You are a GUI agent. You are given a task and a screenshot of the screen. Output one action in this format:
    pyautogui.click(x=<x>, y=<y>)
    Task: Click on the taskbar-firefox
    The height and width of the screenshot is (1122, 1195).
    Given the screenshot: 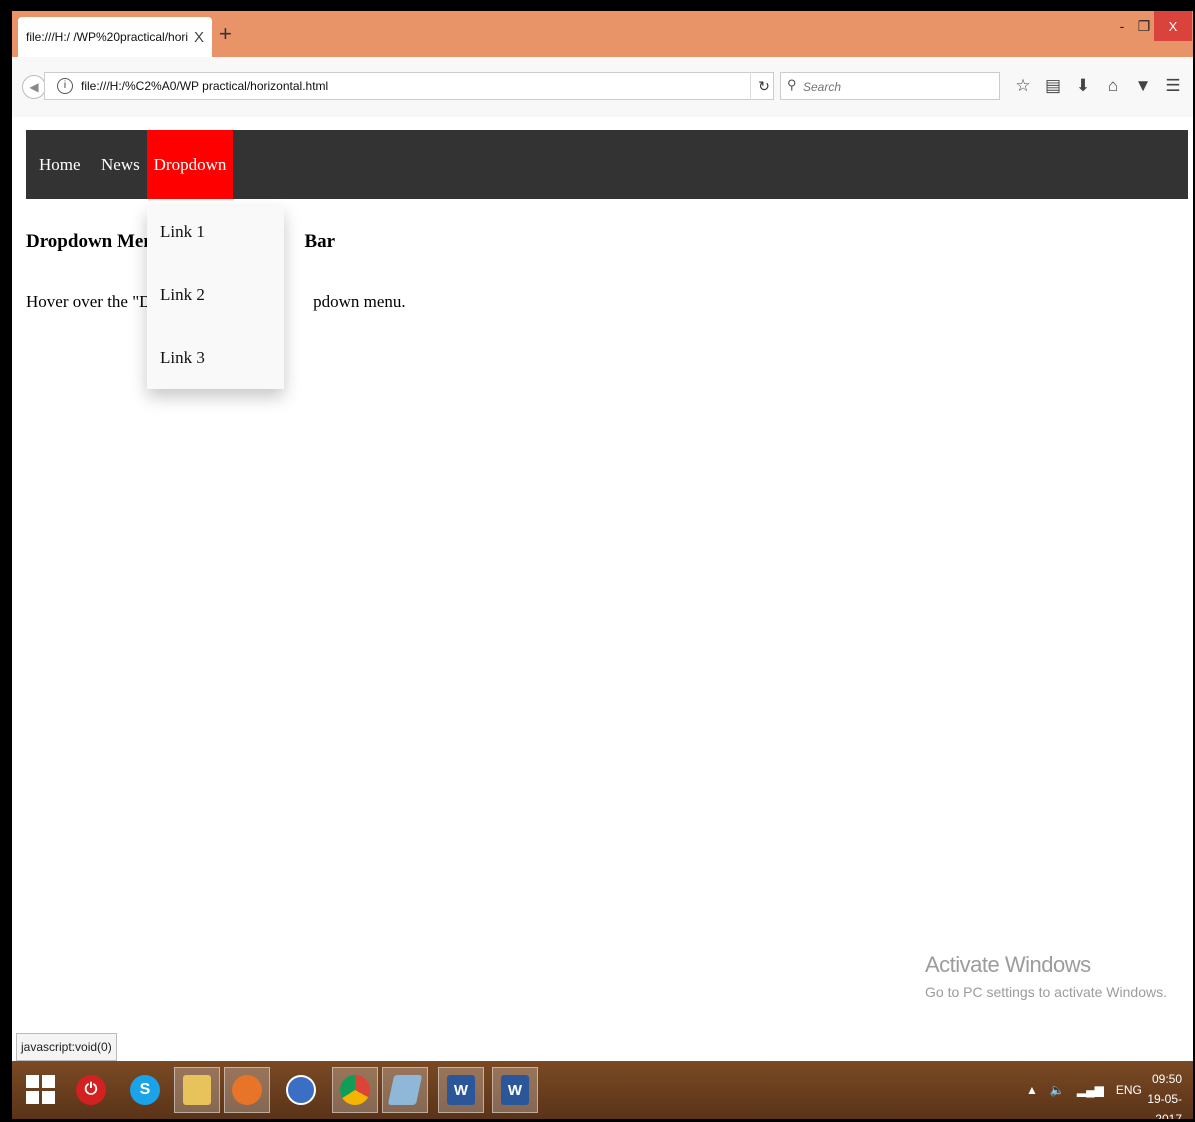 What is the action you would take?
    pyautogui.click(x=247, y=1090)
    